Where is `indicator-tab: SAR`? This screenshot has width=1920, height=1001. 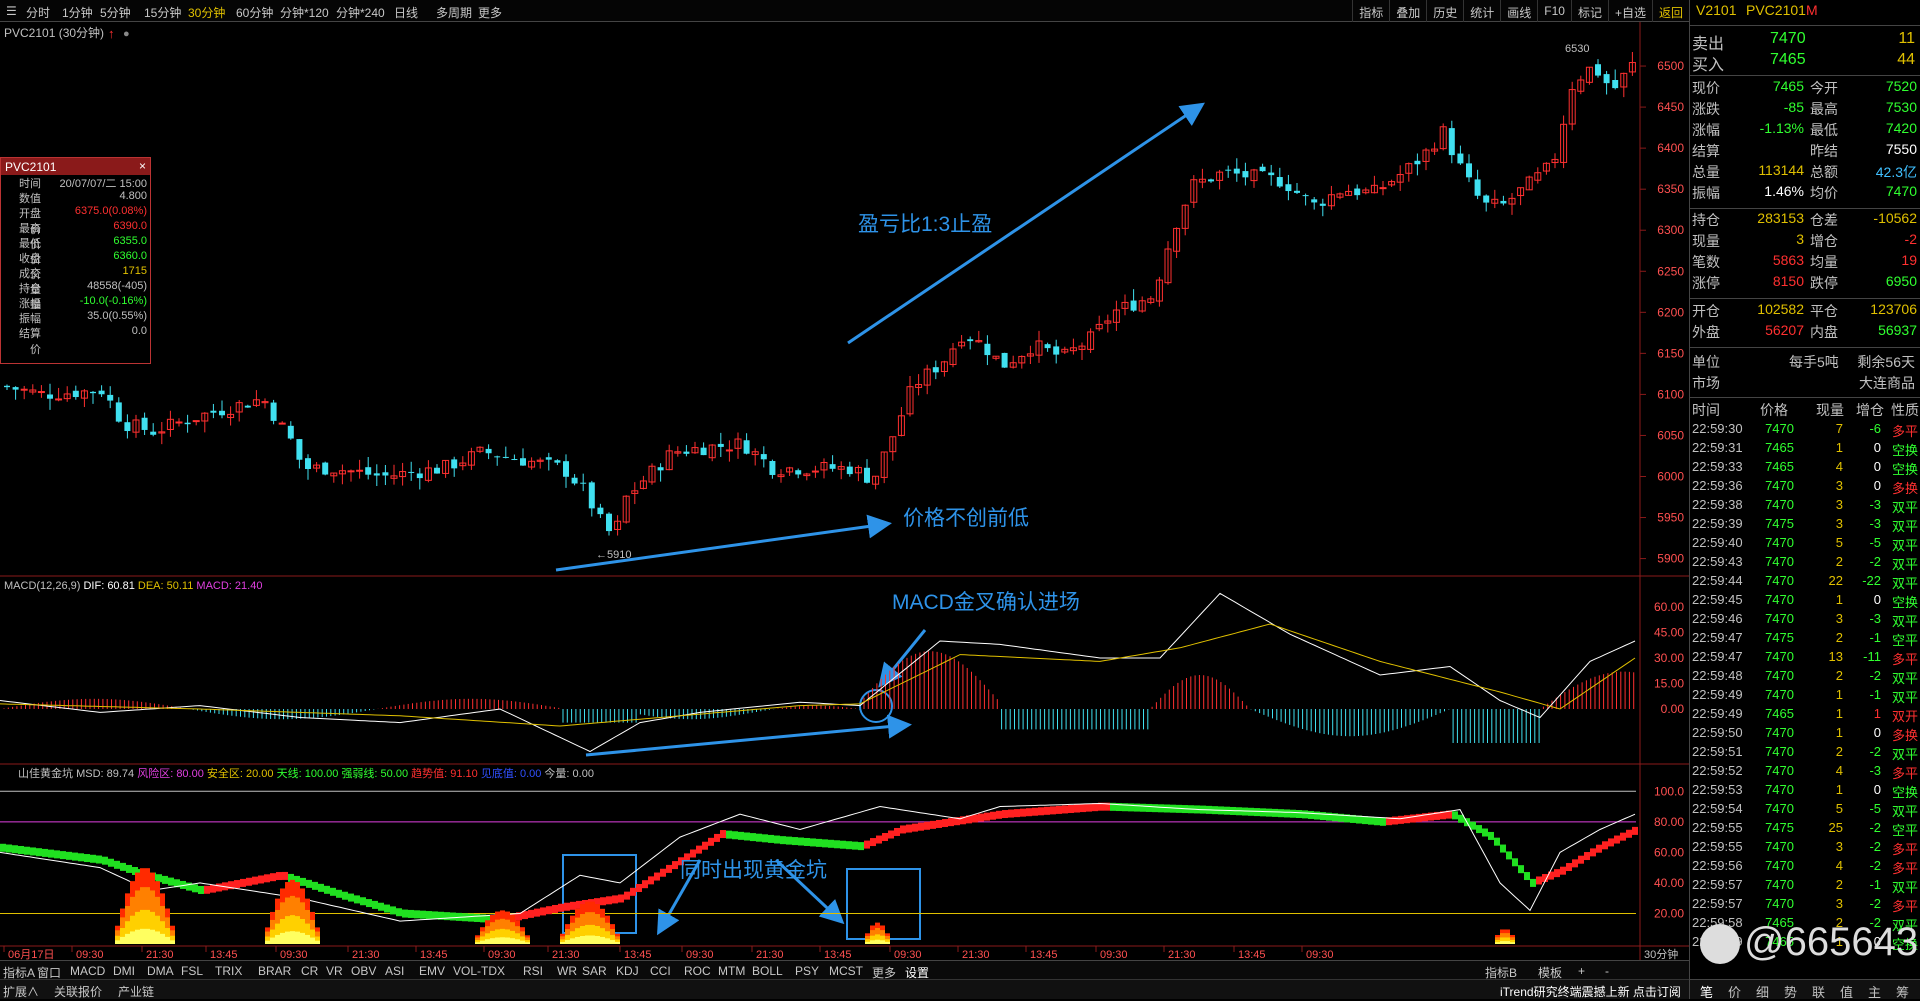
indicator-tab: SAR is located at coordinates (594, 971).